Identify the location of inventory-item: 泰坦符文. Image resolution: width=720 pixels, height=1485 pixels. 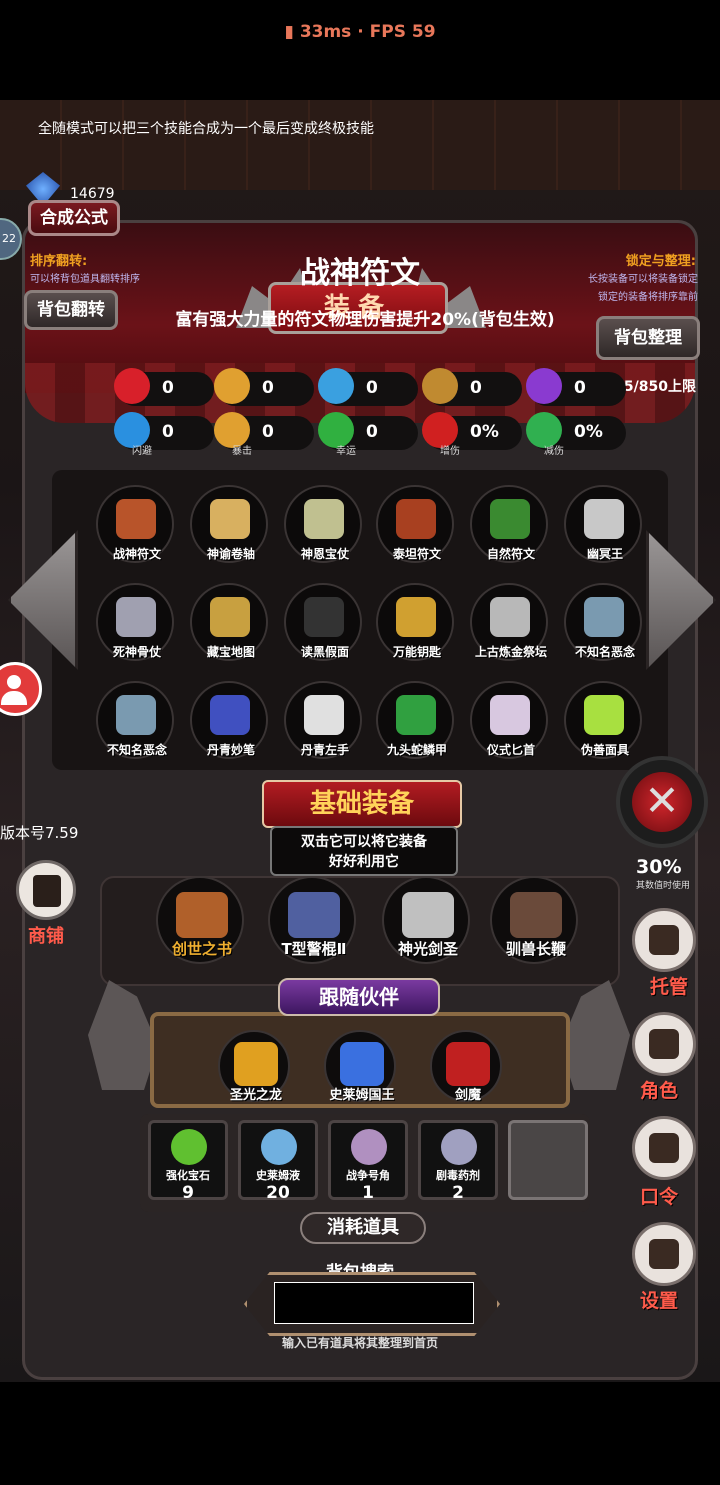
(415, 524).